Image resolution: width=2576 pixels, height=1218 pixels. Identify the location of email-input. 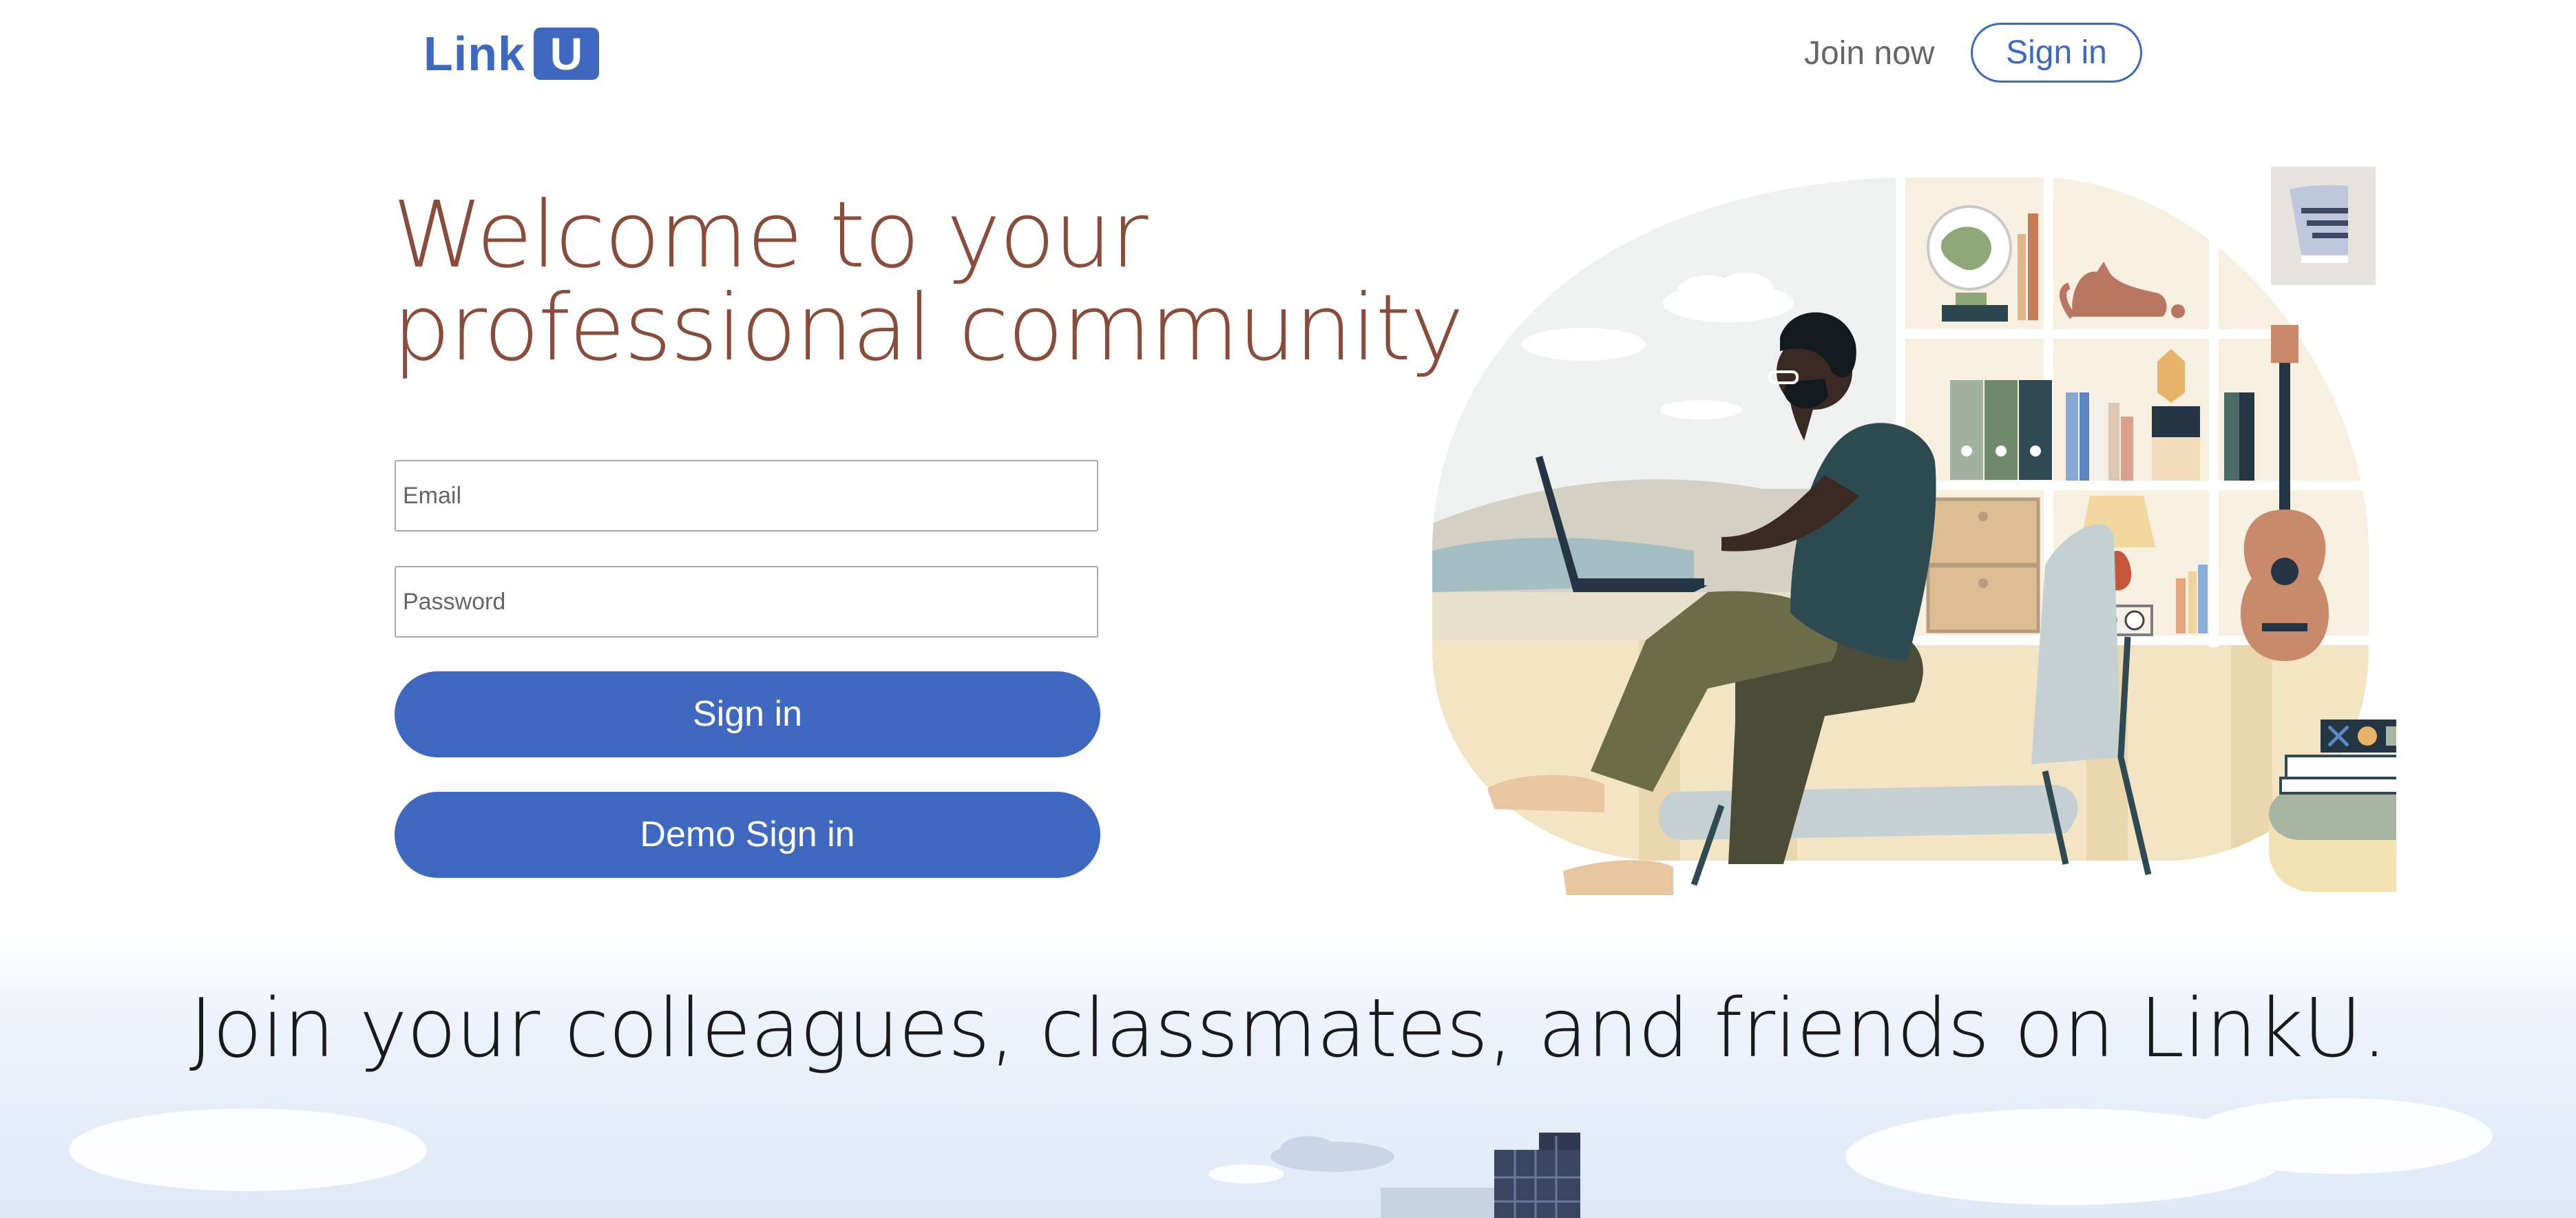
(746, 496).